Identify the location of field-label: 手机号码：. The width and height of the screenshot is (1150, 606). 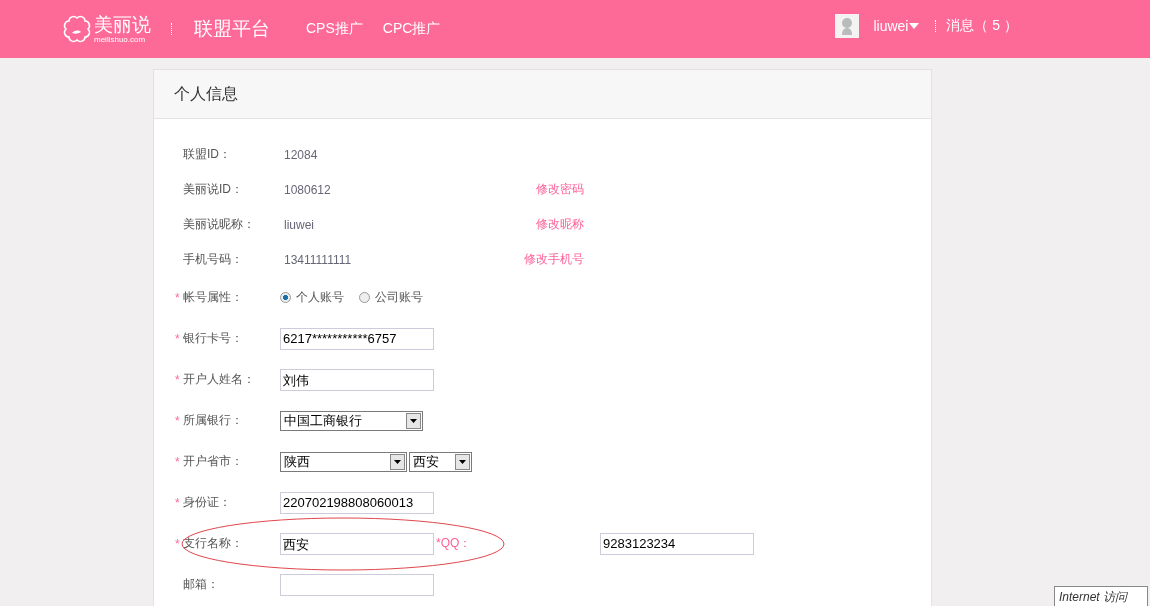
(213, 259).